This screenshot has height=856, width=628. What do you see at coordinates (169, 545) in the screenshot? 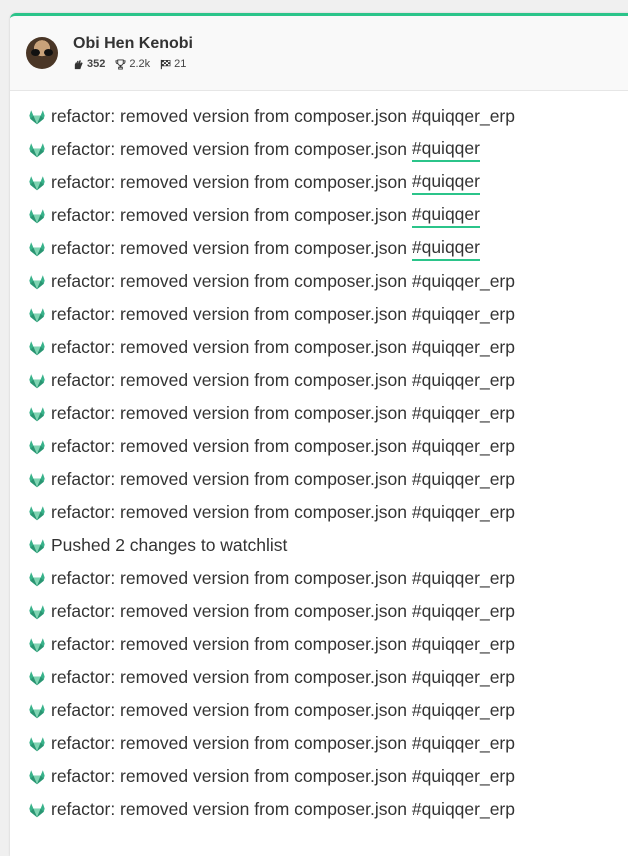
I see `feed-item-text: Pushed 2 changes to watchlist` at bounding box center [169, 545].